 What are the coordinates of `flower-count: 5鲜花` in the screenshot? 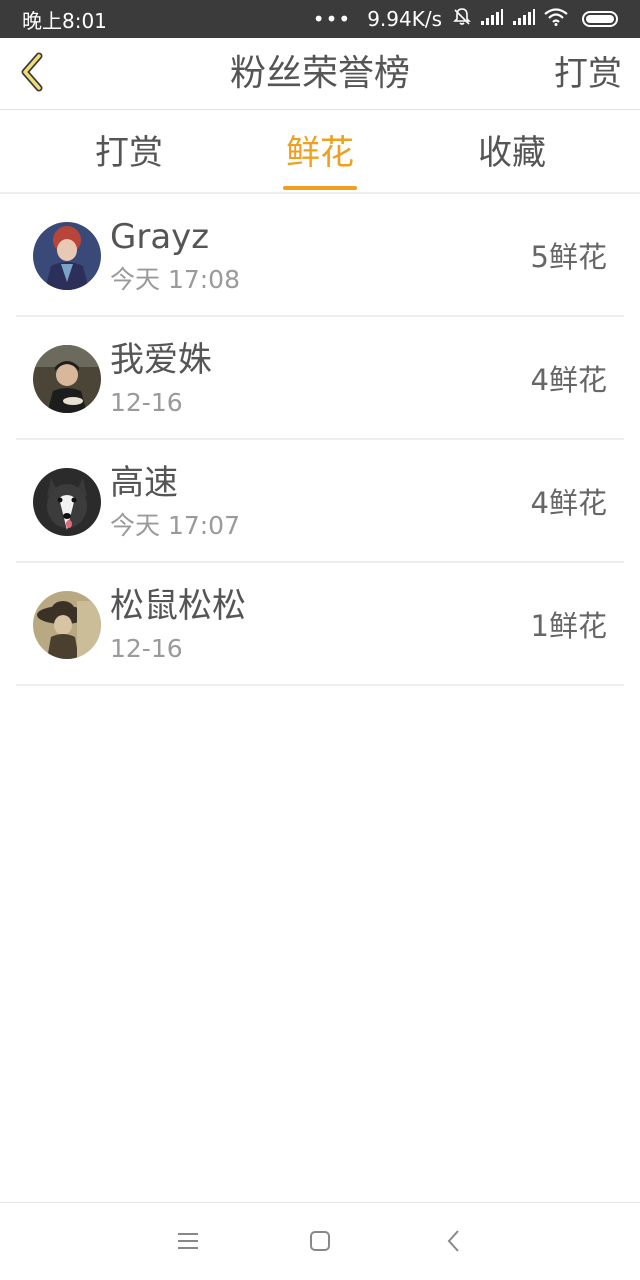 It's located at (568, 257).